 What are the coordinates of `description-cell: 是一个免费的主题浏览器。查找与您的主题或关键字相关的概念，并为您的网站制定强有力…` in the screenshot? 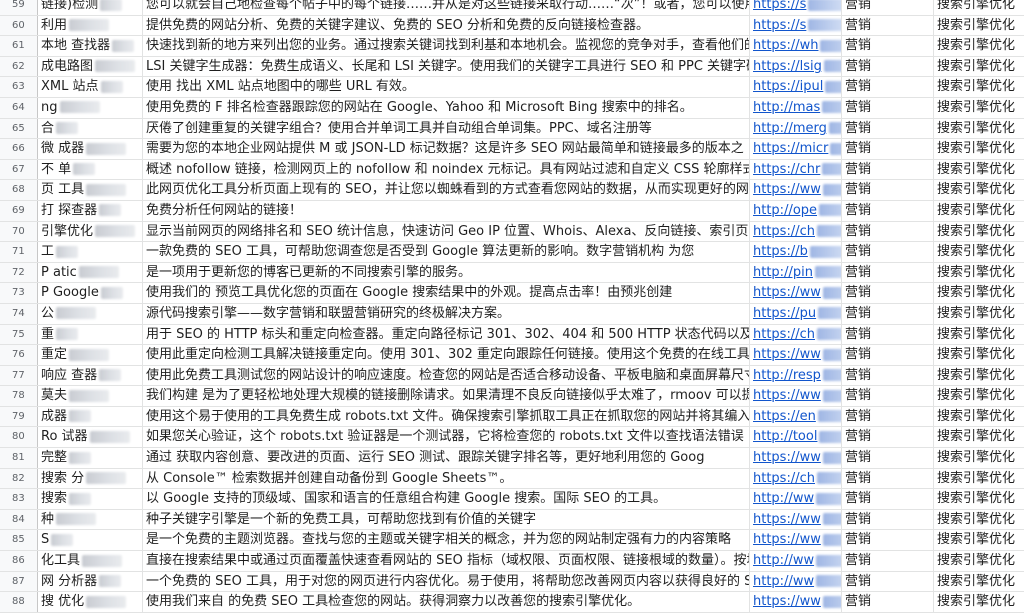 It's located at (446, 540).